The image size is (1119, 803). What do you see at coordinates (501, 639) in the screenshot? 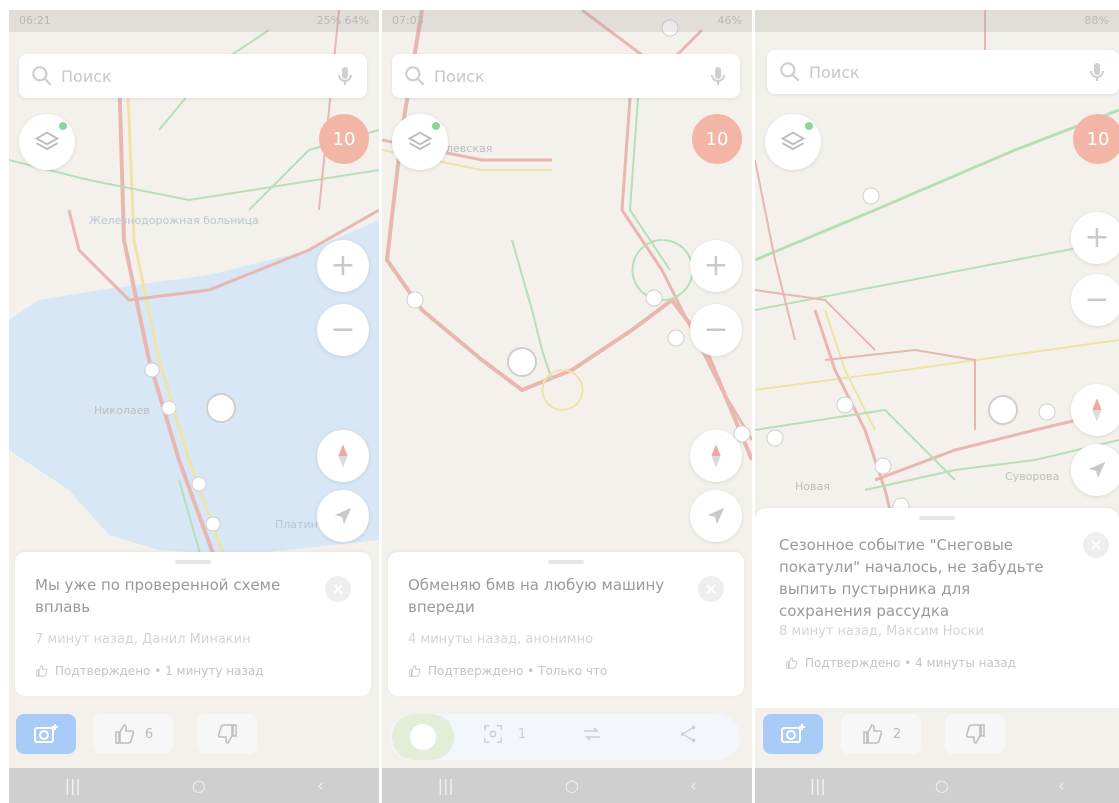
I see `event-meta: 4 минуты назад, анонимно` at bounding box center [501, 639].